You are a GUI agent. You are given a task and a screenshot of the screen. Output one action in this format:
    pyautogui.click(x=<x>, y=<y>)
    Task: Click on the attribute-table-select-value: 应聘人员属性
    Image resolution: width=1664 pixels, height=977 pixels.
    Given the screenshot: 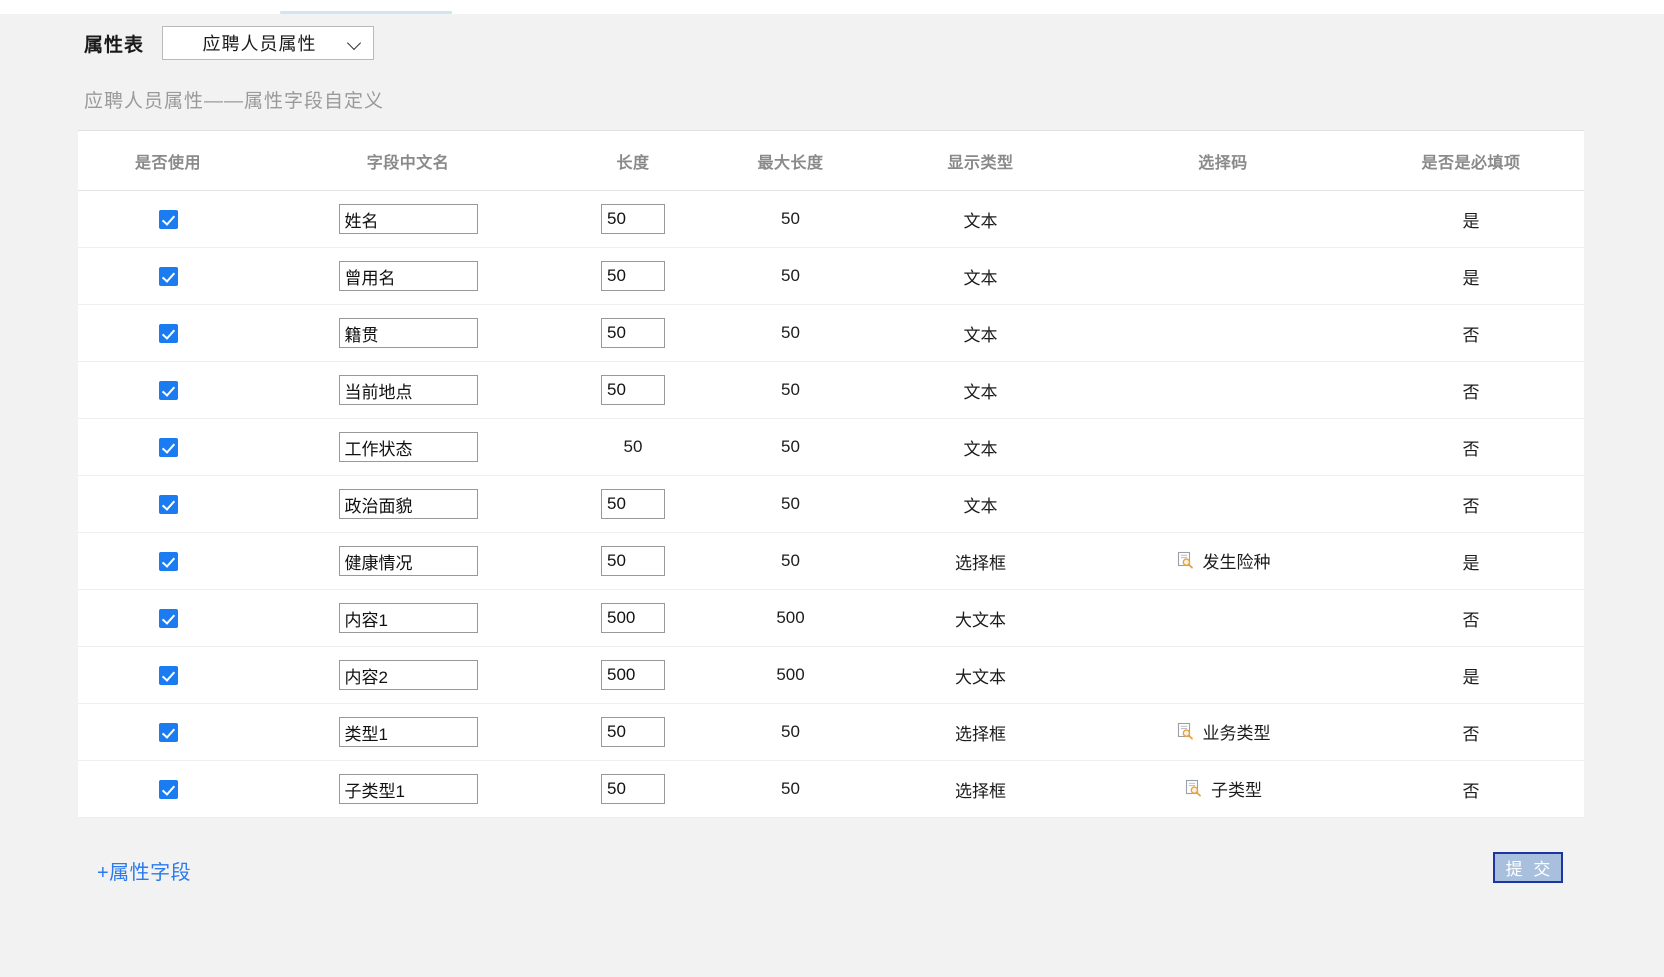 What is the action you would take?
    pyautogui.click(x=259, y=44)
    